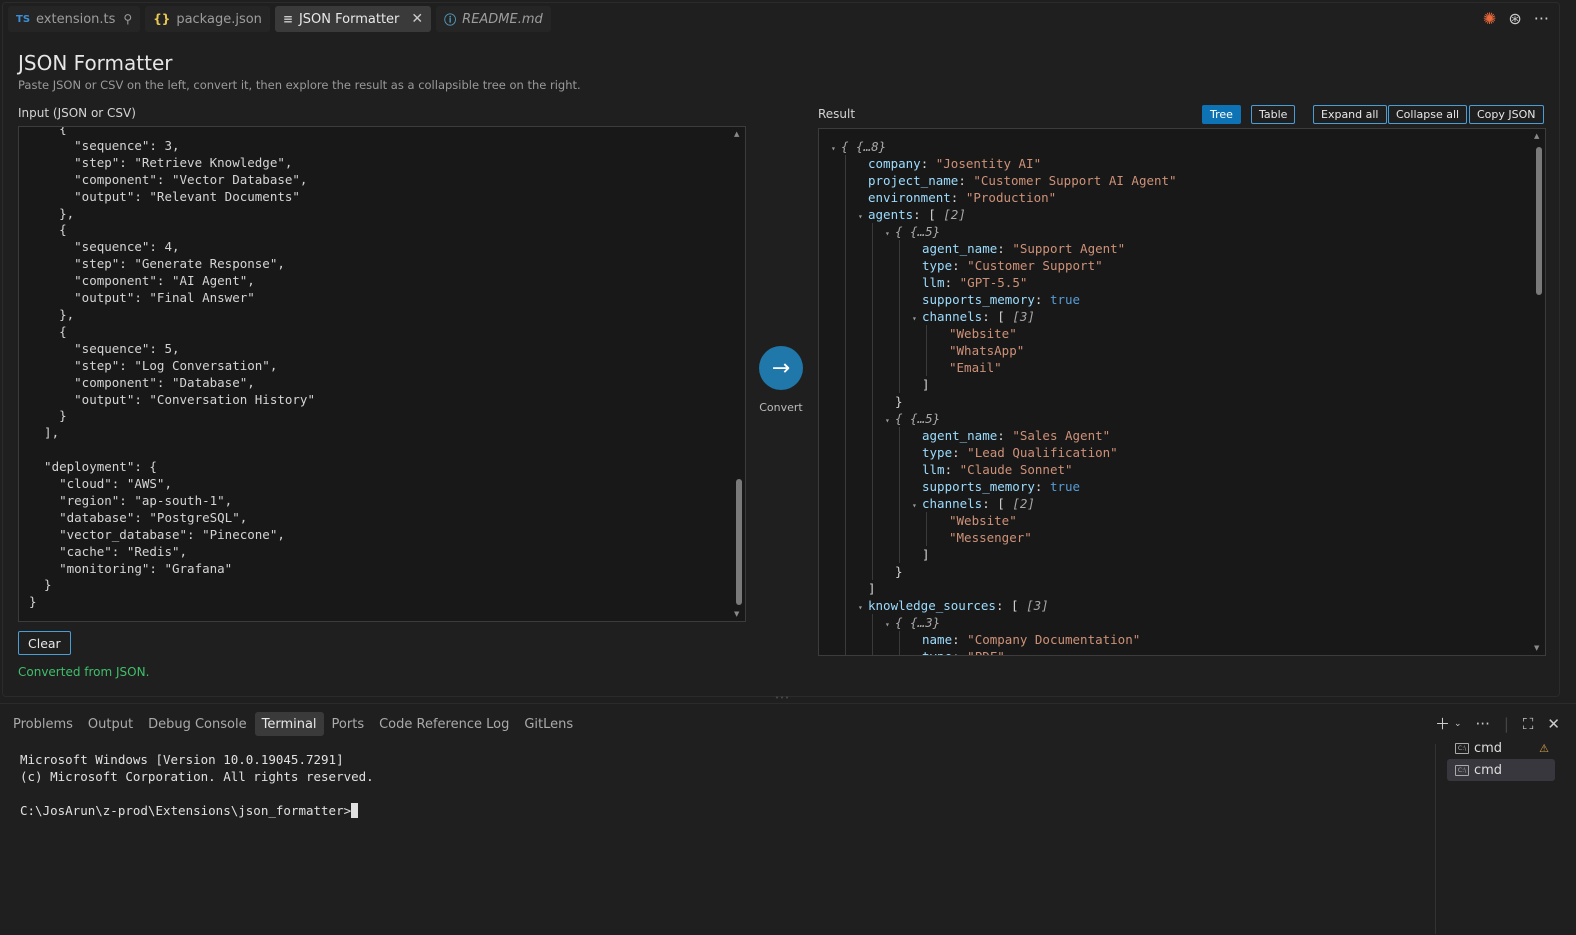 This screenshot has width=1576, height=935. I want to click on tree-node-expandable: ▾ channels: [ [2], so click(973, 503).